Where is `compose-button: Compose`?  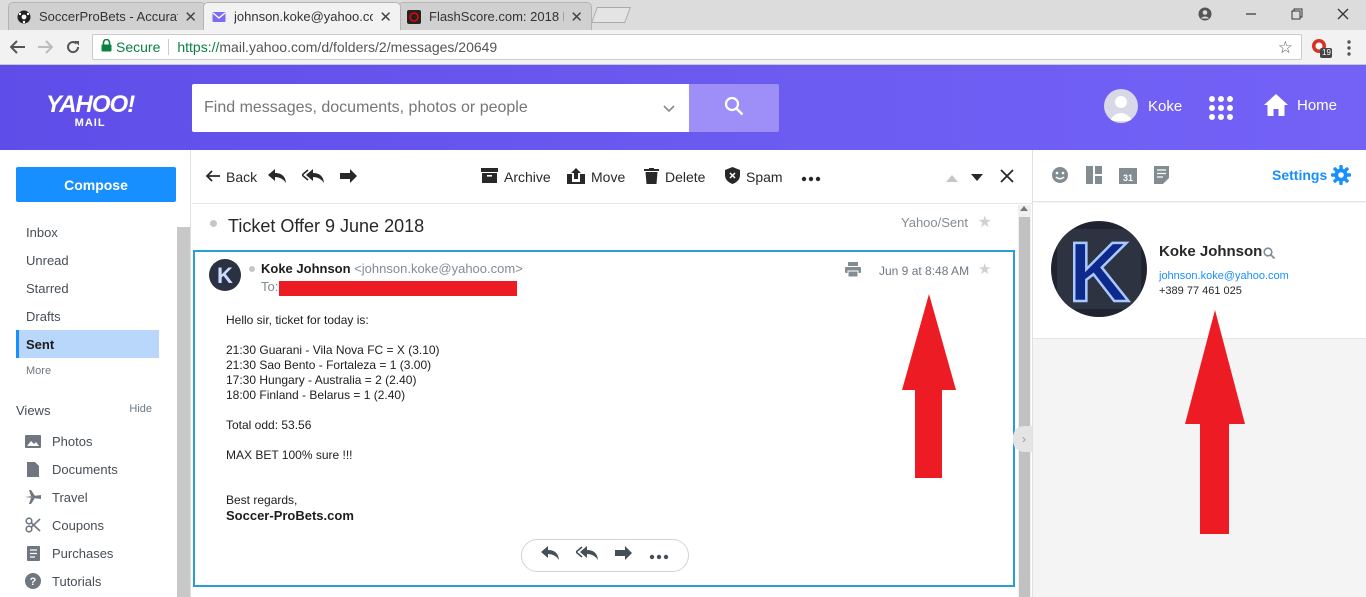
compose-button: Compose is located at coordinates (96, 184).